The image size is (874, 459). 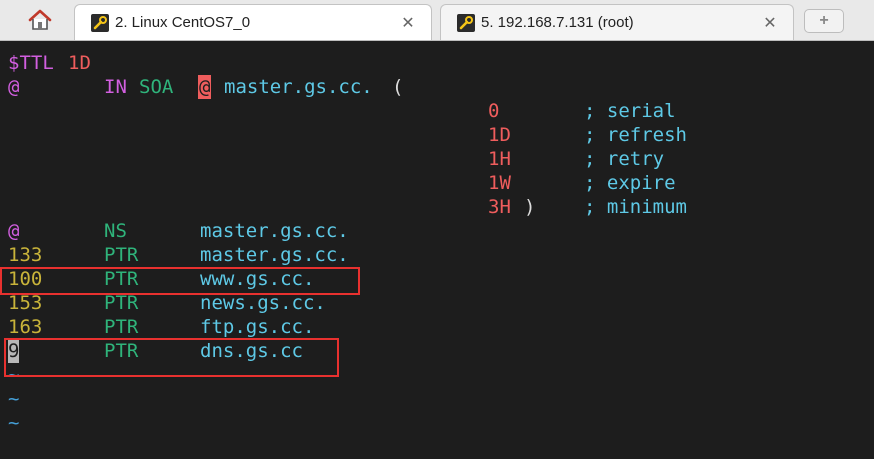 I want to click on tab-label: 5. 192.168.7.131 (root), so click(x=557, y=22).